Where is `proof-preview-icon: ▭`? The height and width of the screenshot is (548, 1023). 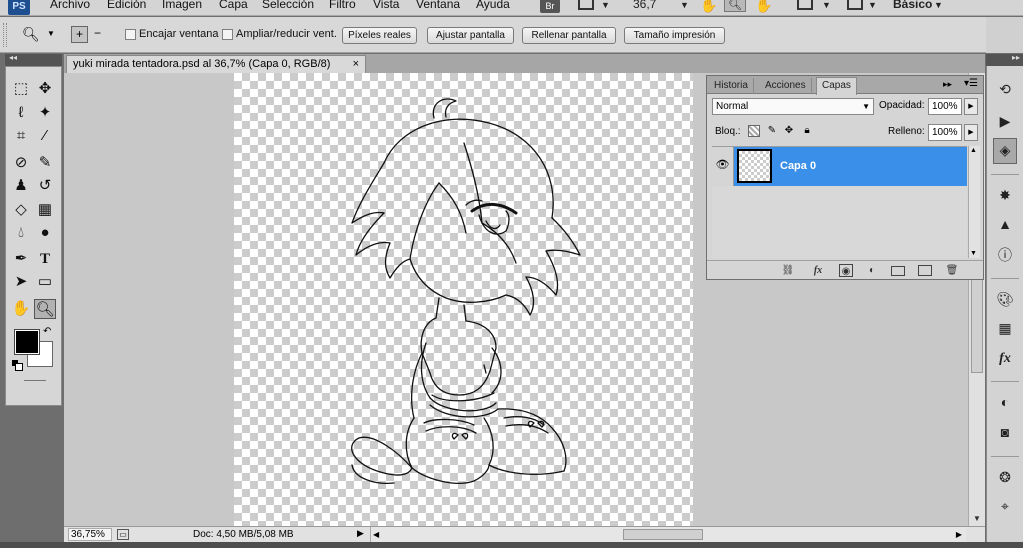 proof-preview-icon: ▭ is located at coordinates (123, 534).